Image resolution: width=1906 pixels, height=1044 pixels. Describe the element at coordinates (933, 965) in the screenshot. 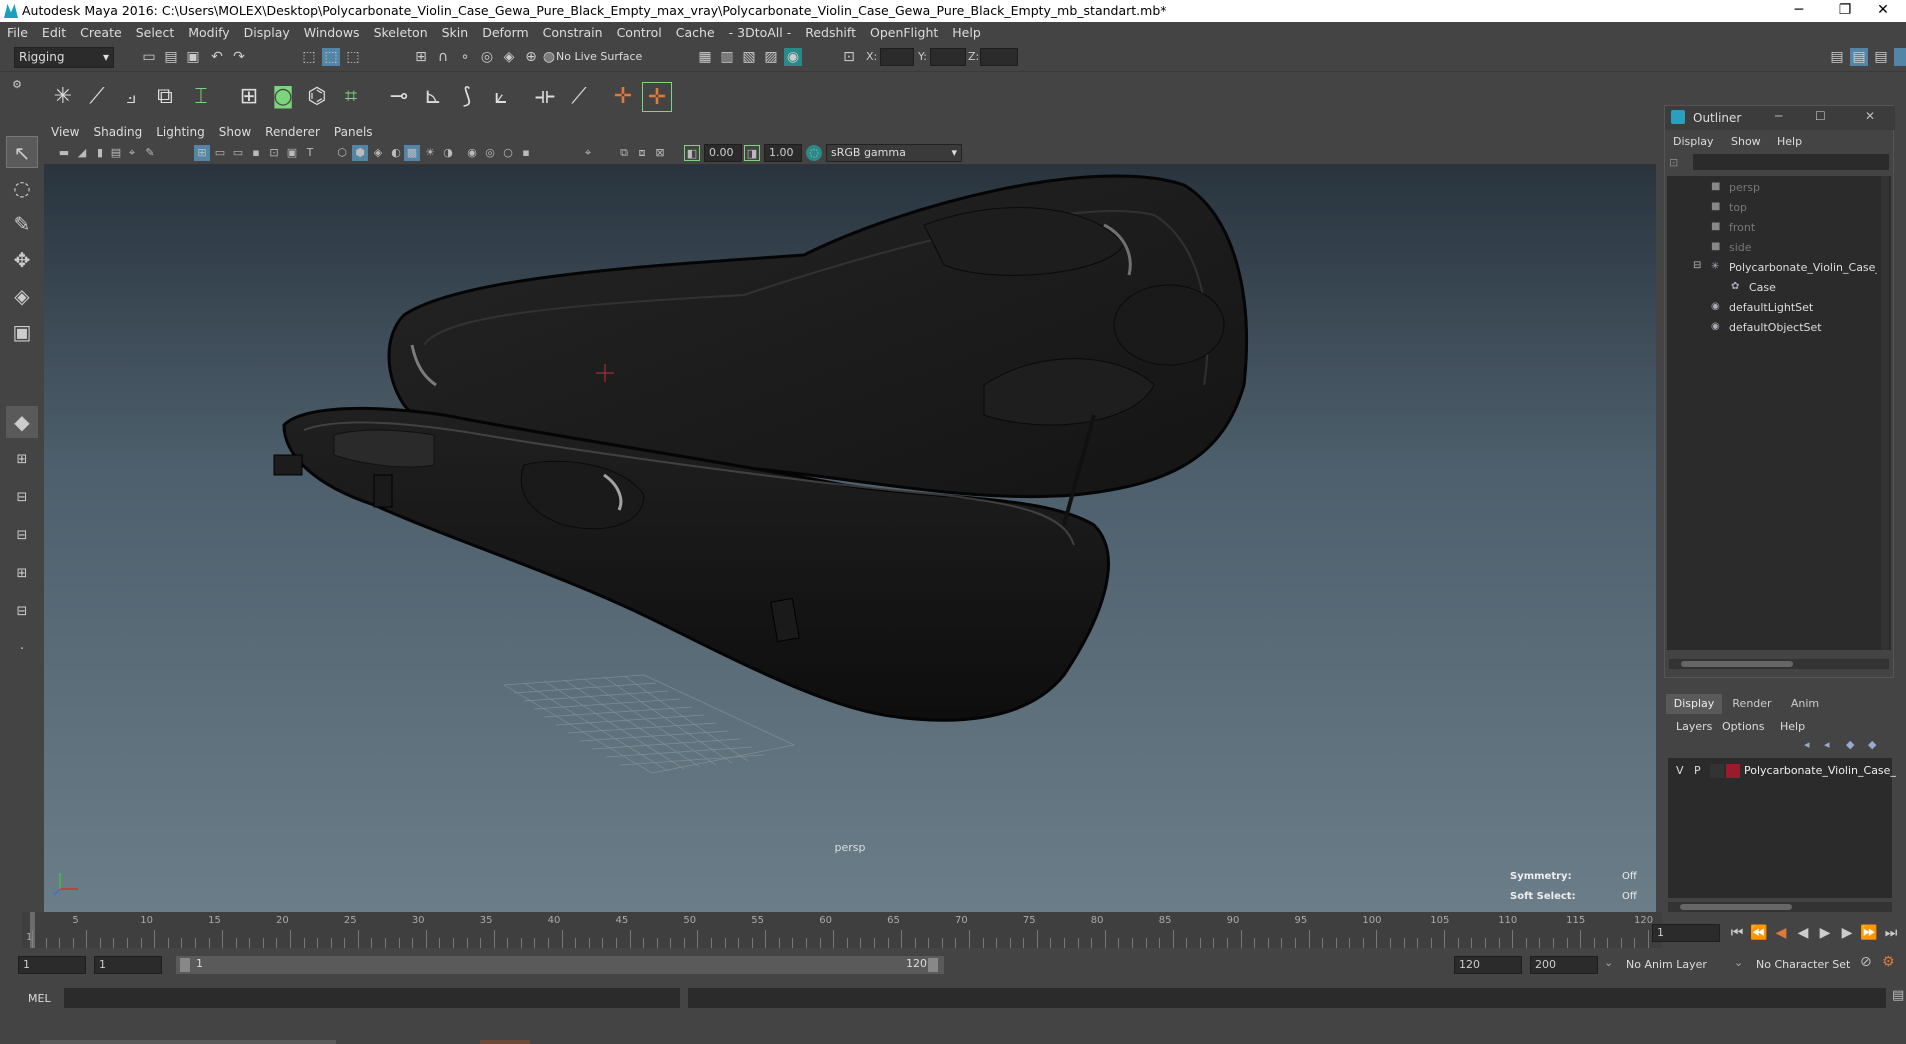

I see `range-handle-end` at that location.